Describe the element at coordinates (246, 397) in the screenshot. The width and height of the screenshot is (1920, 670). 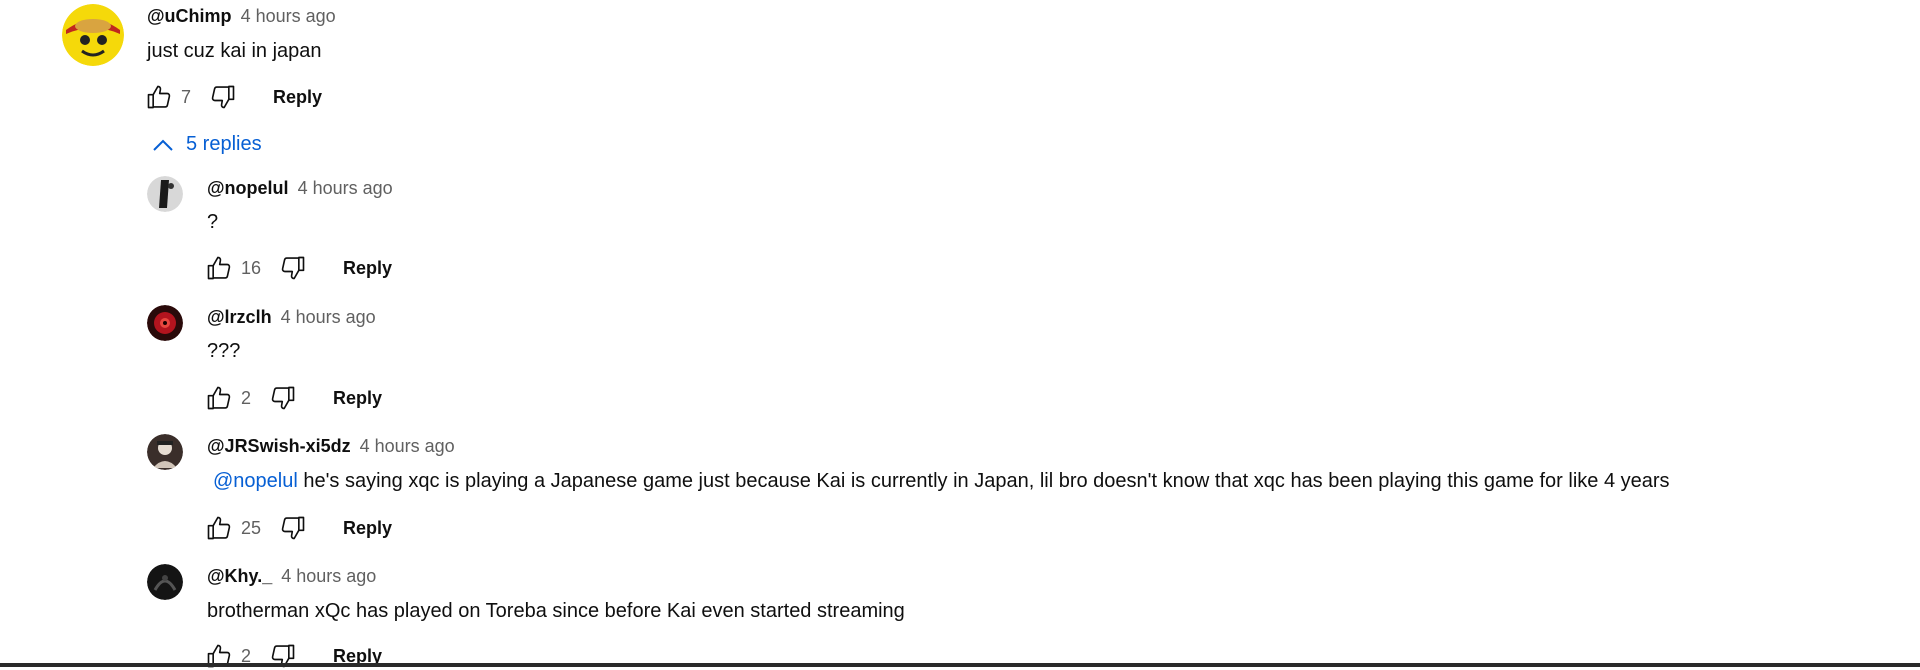
I see `like-count: 2` at that location.